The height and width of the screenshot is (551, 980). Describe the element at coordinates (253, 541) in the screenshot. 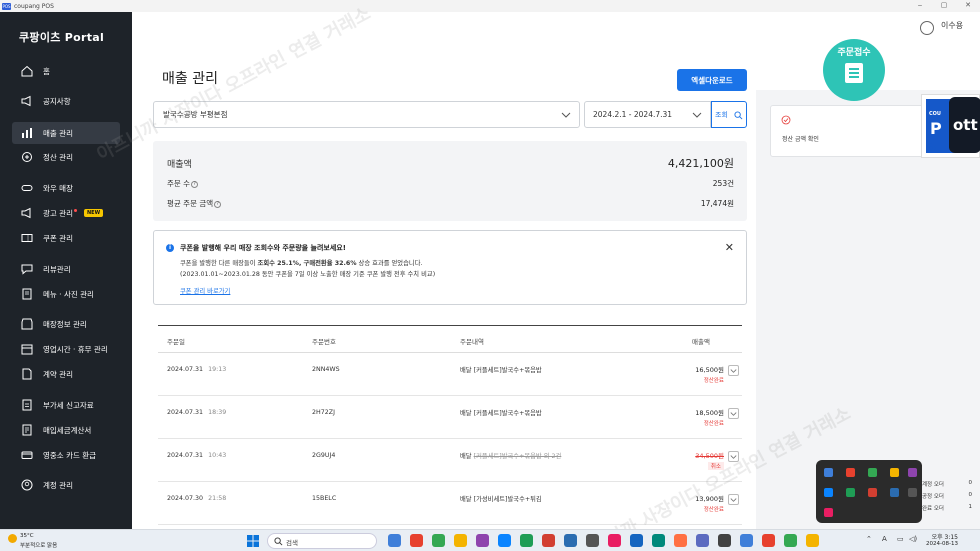

I see `windows-start-icon` at that location.